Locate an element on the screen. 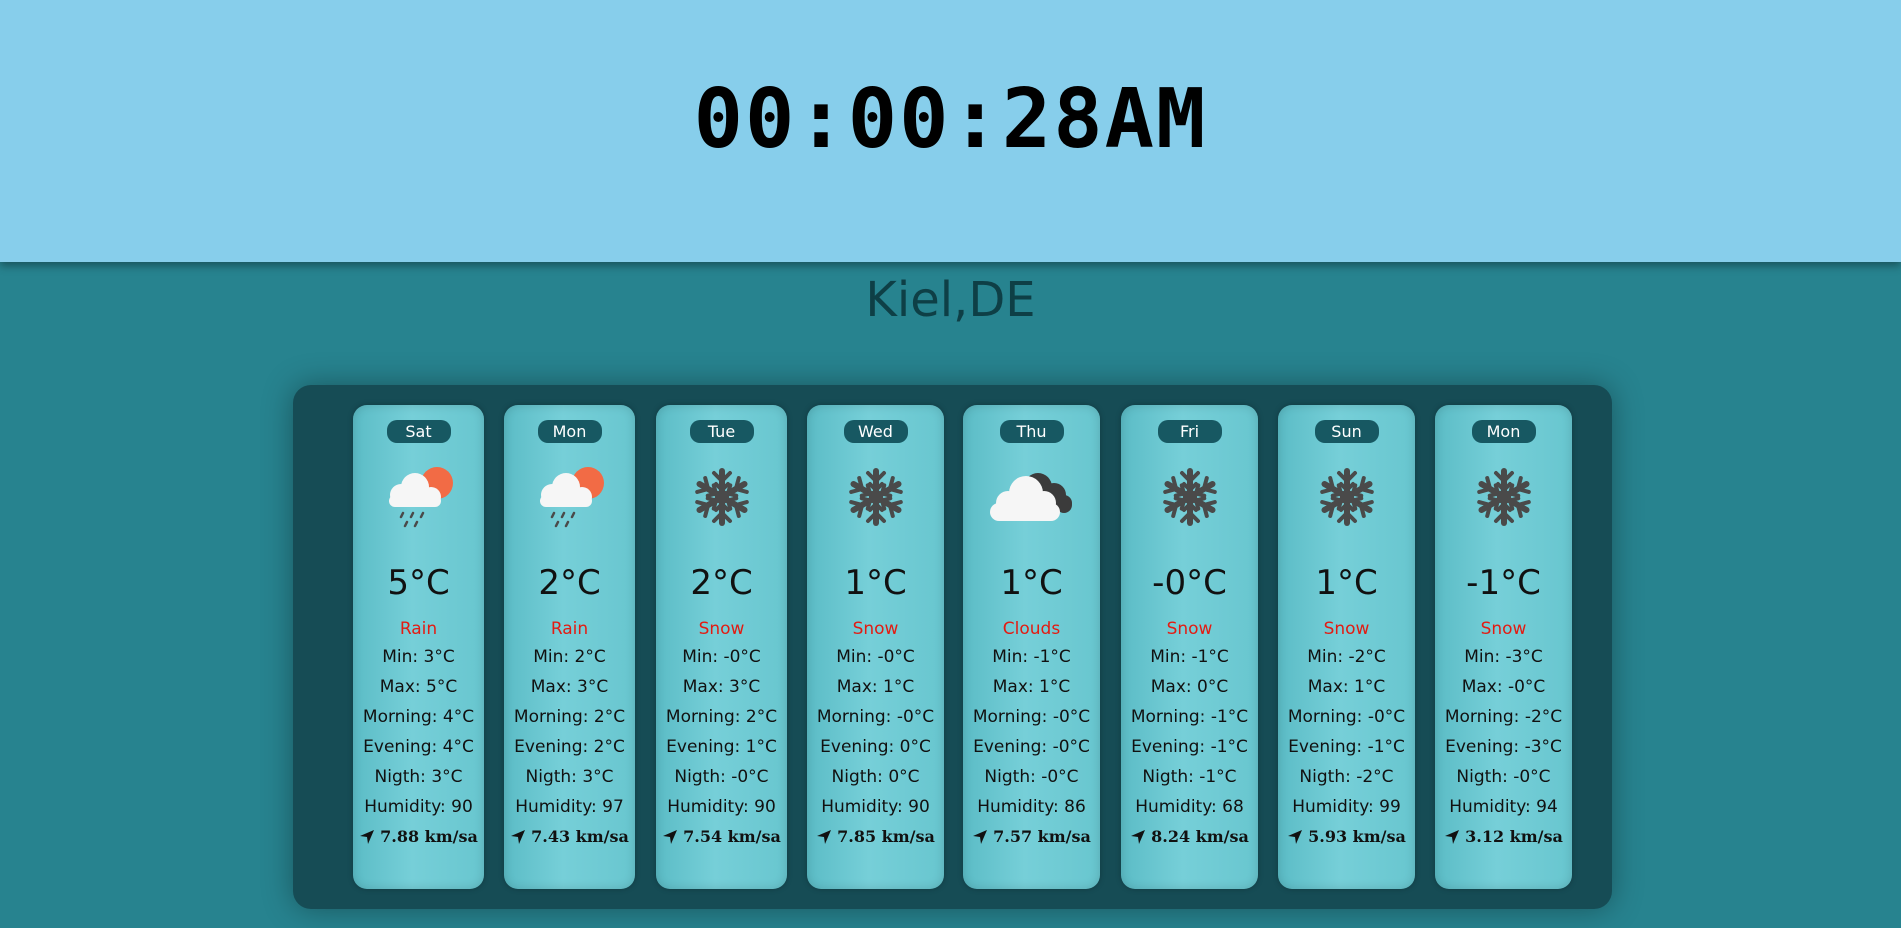  day-label: Thu is located at coordinates (1031, 431).